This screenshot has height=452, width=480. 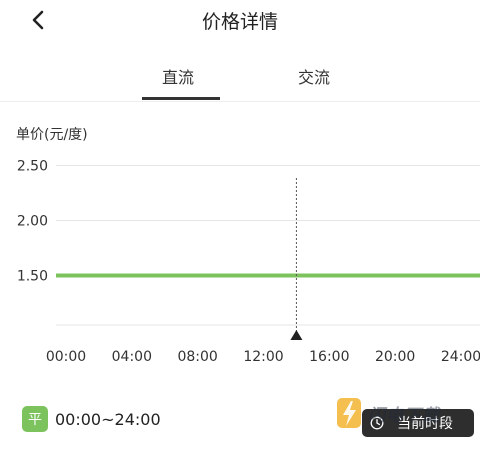 I want to click on tab-bar: 直流 交流, so click(x=240, y=80).